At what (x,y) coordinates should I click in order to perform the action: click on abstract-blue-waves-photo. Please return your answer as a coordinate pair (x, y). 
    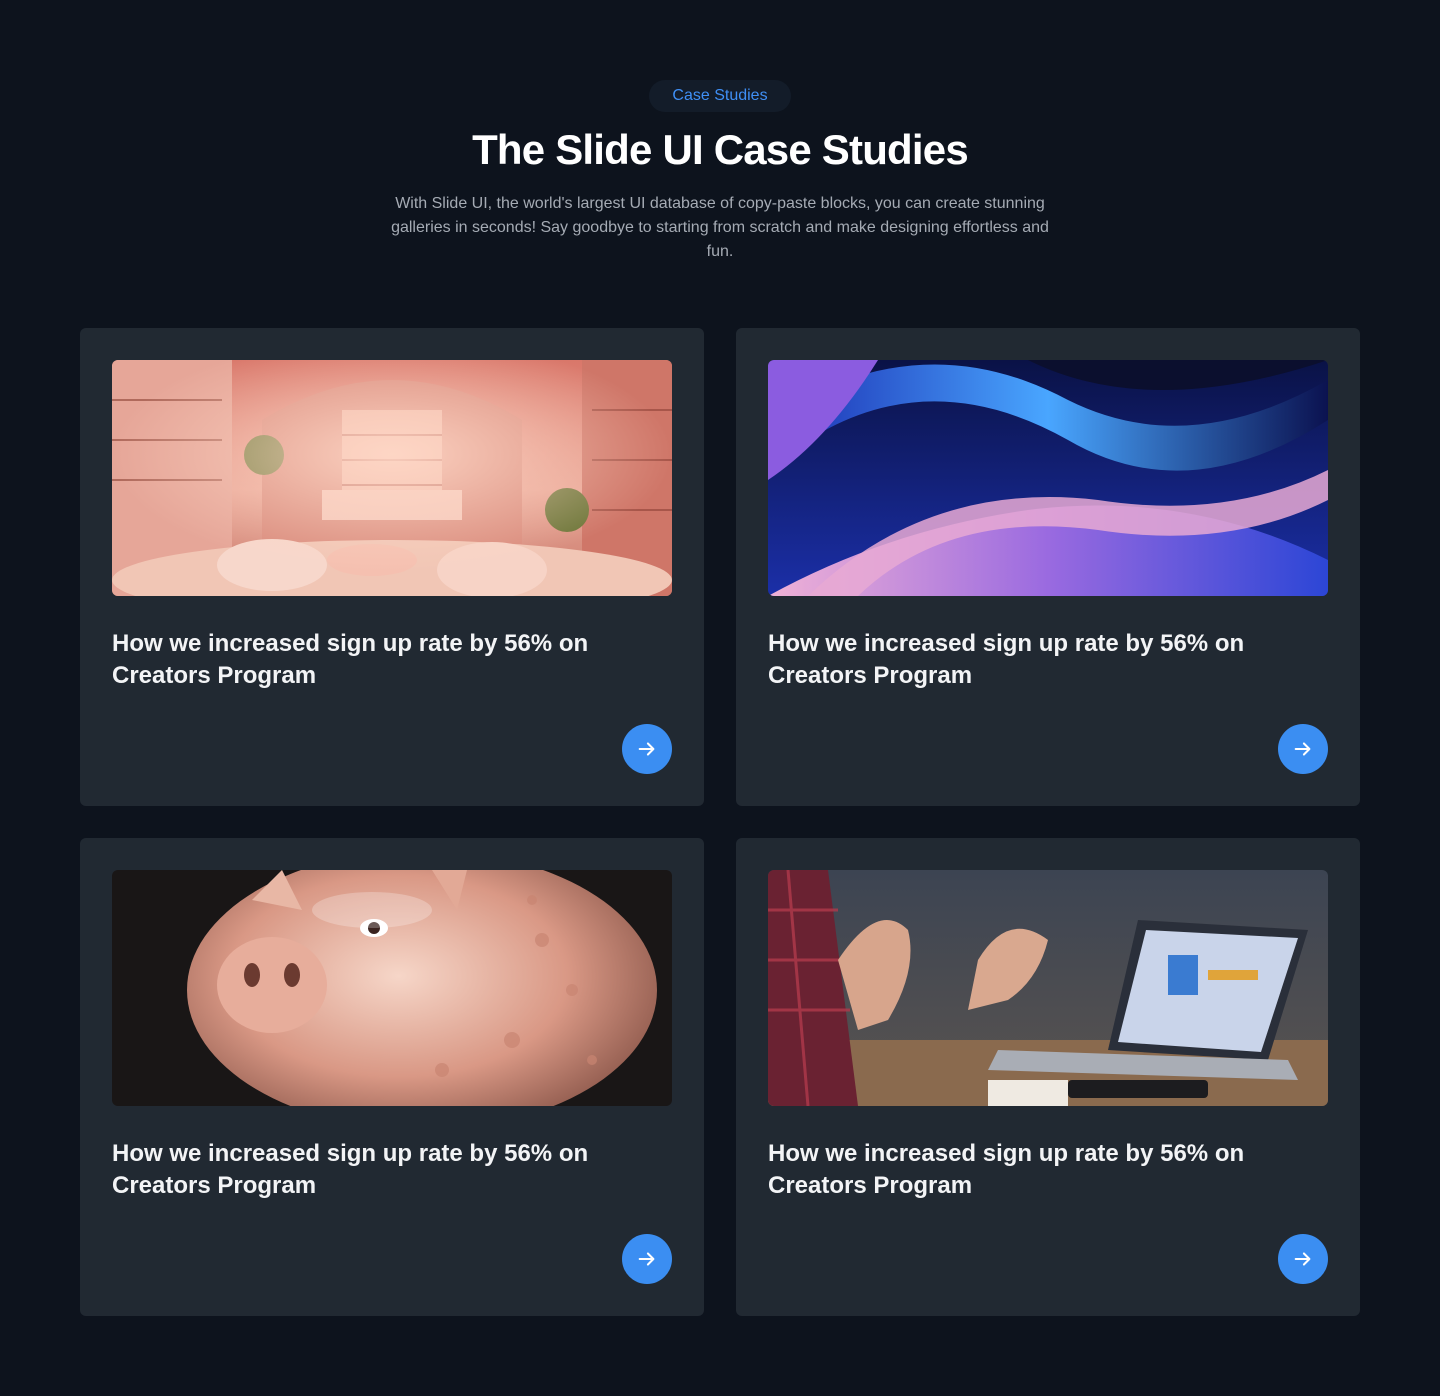
    Looking at the image, I should click on (1048, 478).